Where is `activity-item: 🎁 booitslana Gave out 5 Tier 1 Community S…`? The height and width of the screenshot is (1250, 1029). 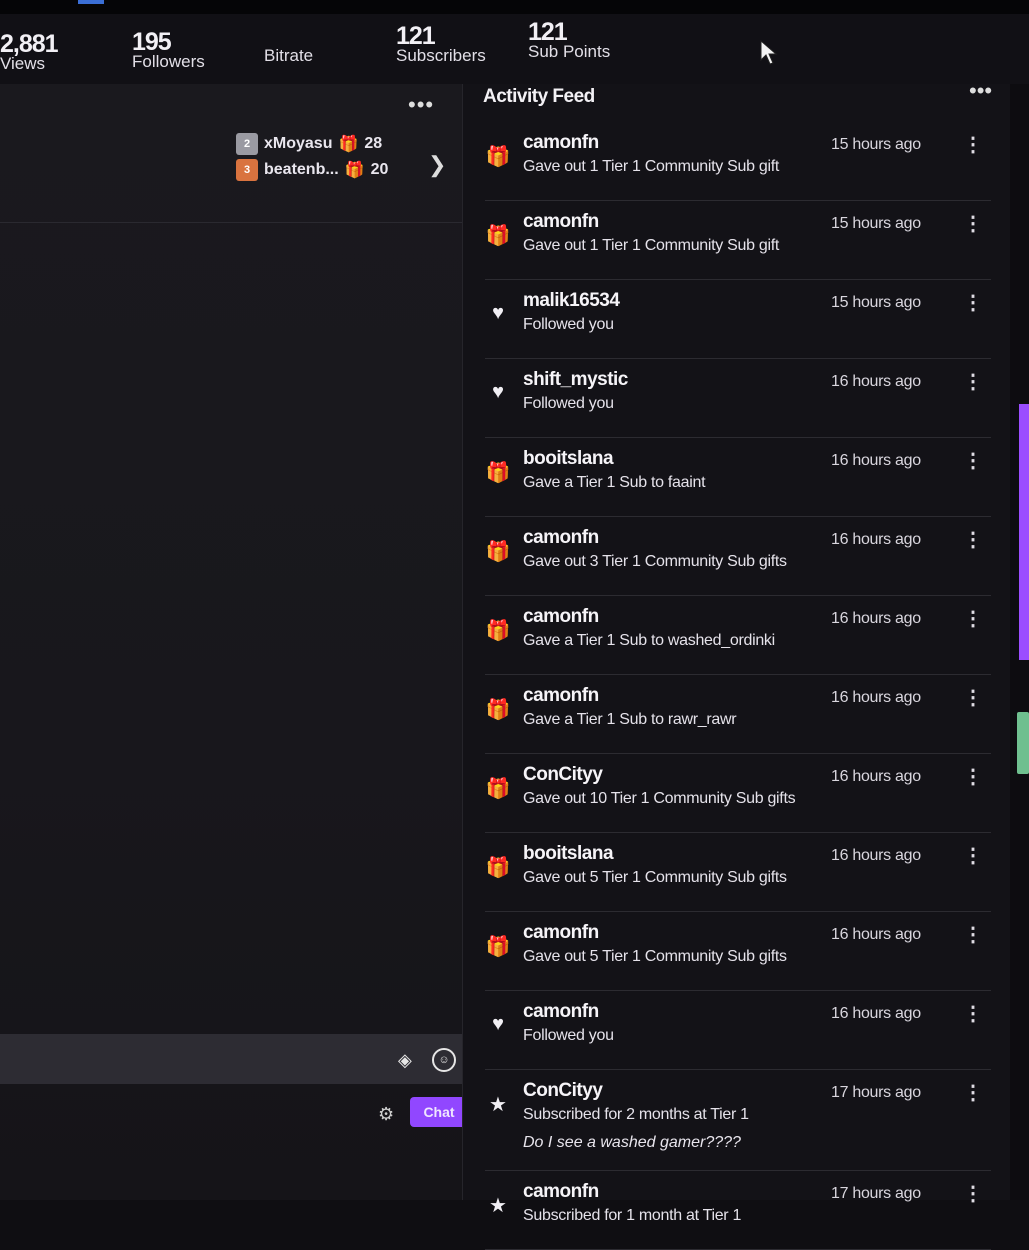
activity-item: 🎁 booitslana Gave out 5 Tier 1 Community S… is located at coordinates (738, 872).